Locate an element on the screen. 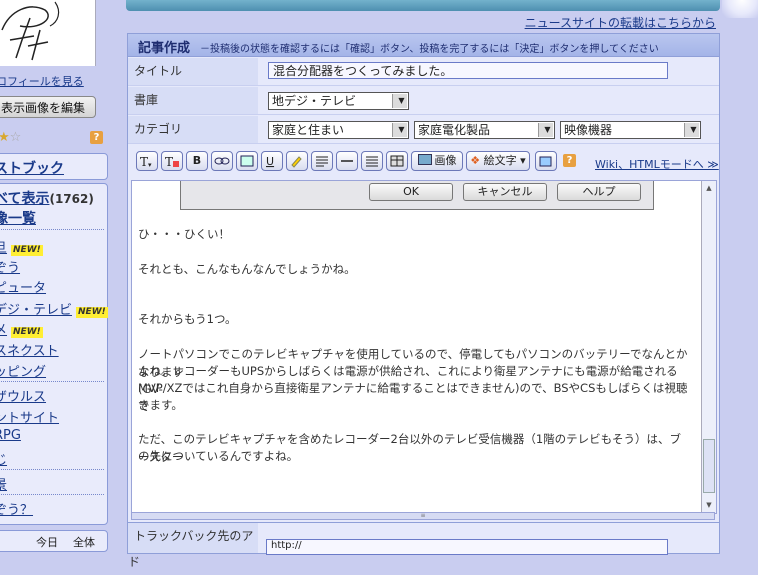 The image size is (758, 575). show-all-row: べて表示(1762) is located at coordinates (47, 198).